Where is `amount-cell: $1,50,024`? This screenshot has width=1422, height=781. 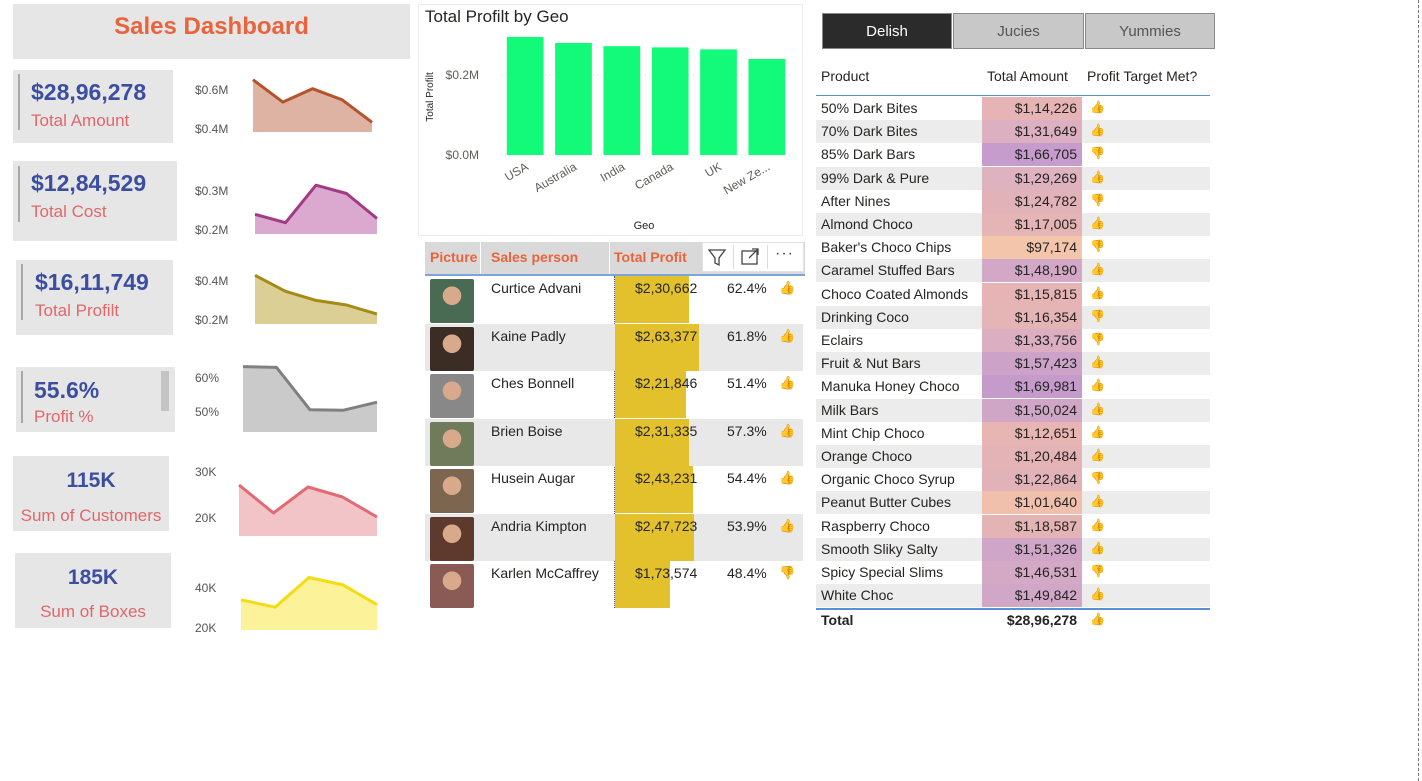
amount-cell: $1,50,024 is located at coordinates (1032, 410).